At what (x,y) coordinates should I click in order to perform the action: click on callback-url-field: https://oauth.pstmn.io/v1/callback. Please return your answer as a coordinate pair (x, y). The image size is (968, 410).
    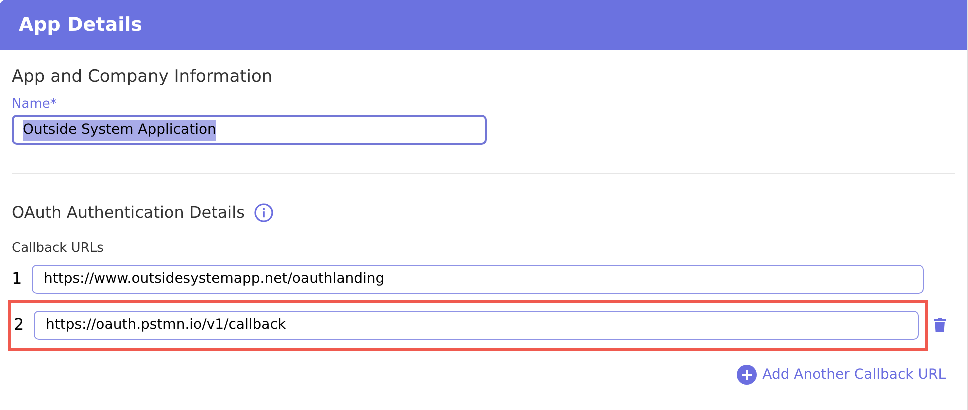
    Looking at the image, I should click on (476, 325).